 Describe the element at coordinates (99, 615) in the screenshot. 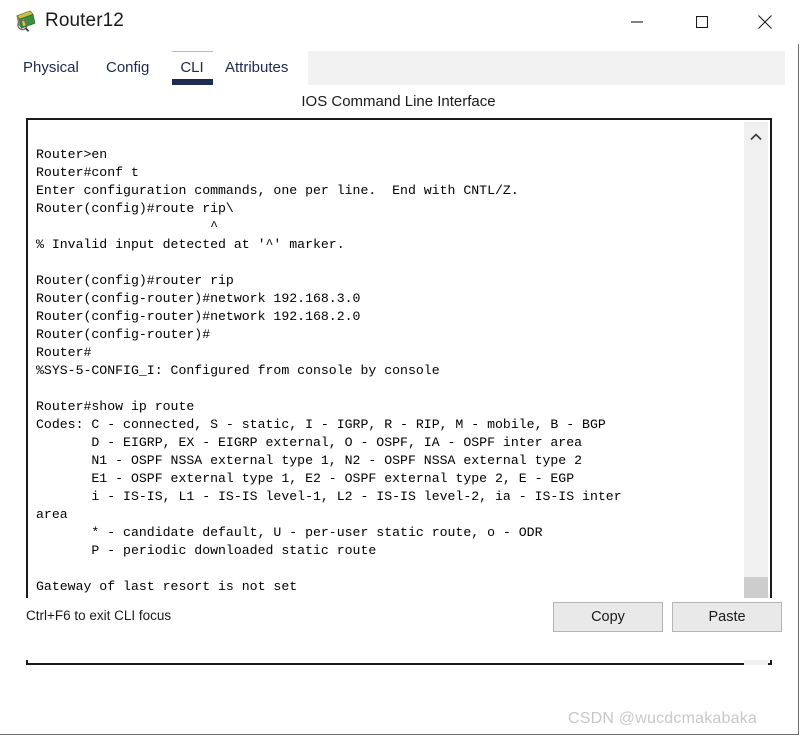

I see `cli-focus-hint: Ctrl+F6 to exit CLI focus` at that location.